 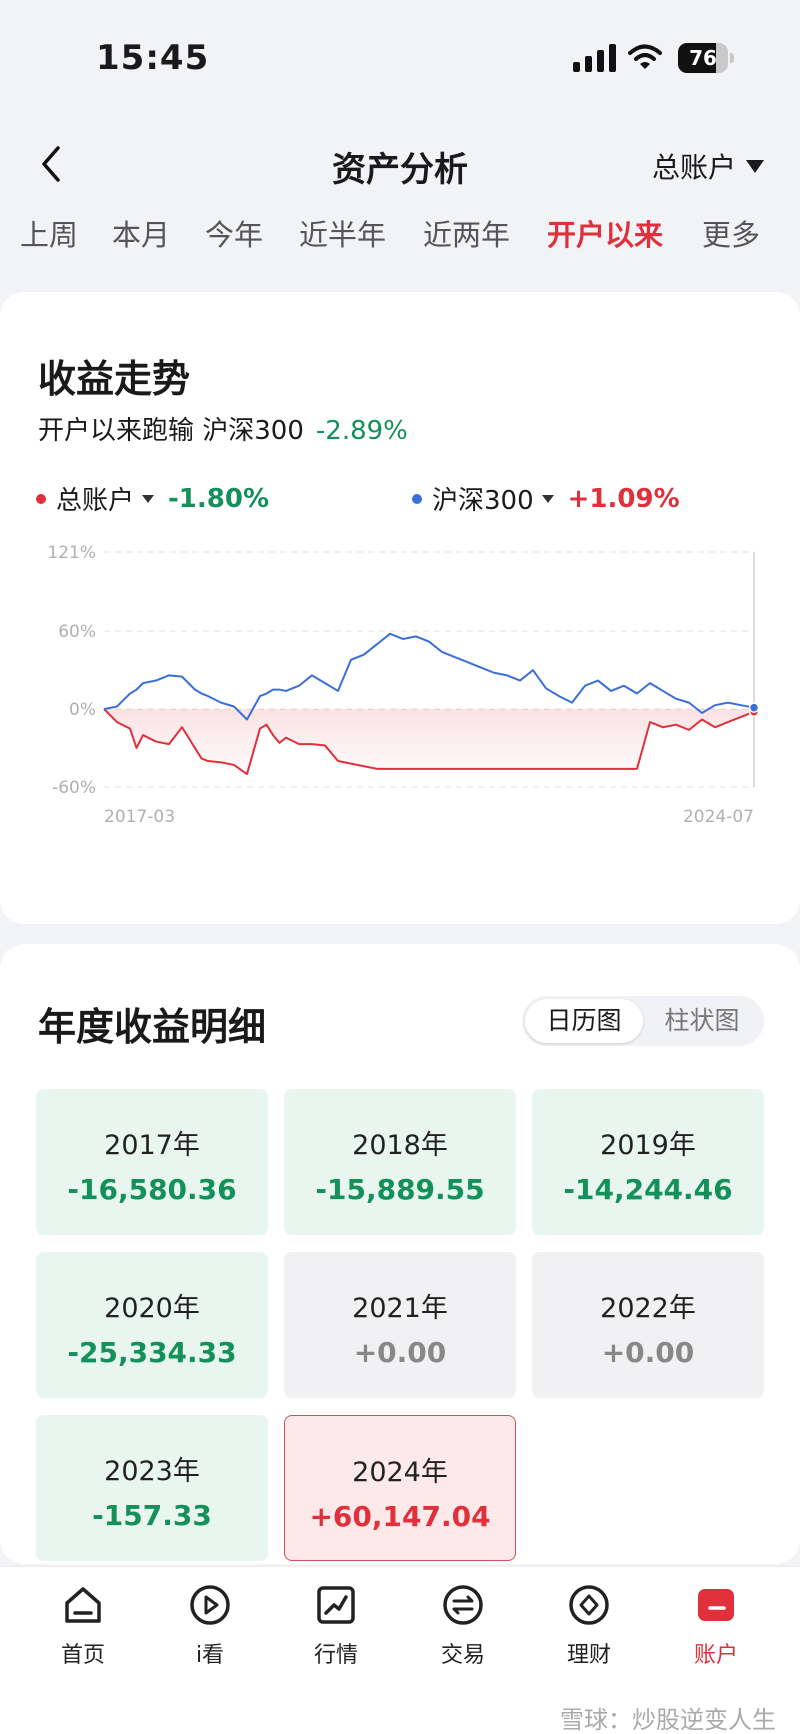 What do you see at coordinates (716, 1625) in the screenshot?
I see `tab-account: 账户` at bounding box center [716, 1625].